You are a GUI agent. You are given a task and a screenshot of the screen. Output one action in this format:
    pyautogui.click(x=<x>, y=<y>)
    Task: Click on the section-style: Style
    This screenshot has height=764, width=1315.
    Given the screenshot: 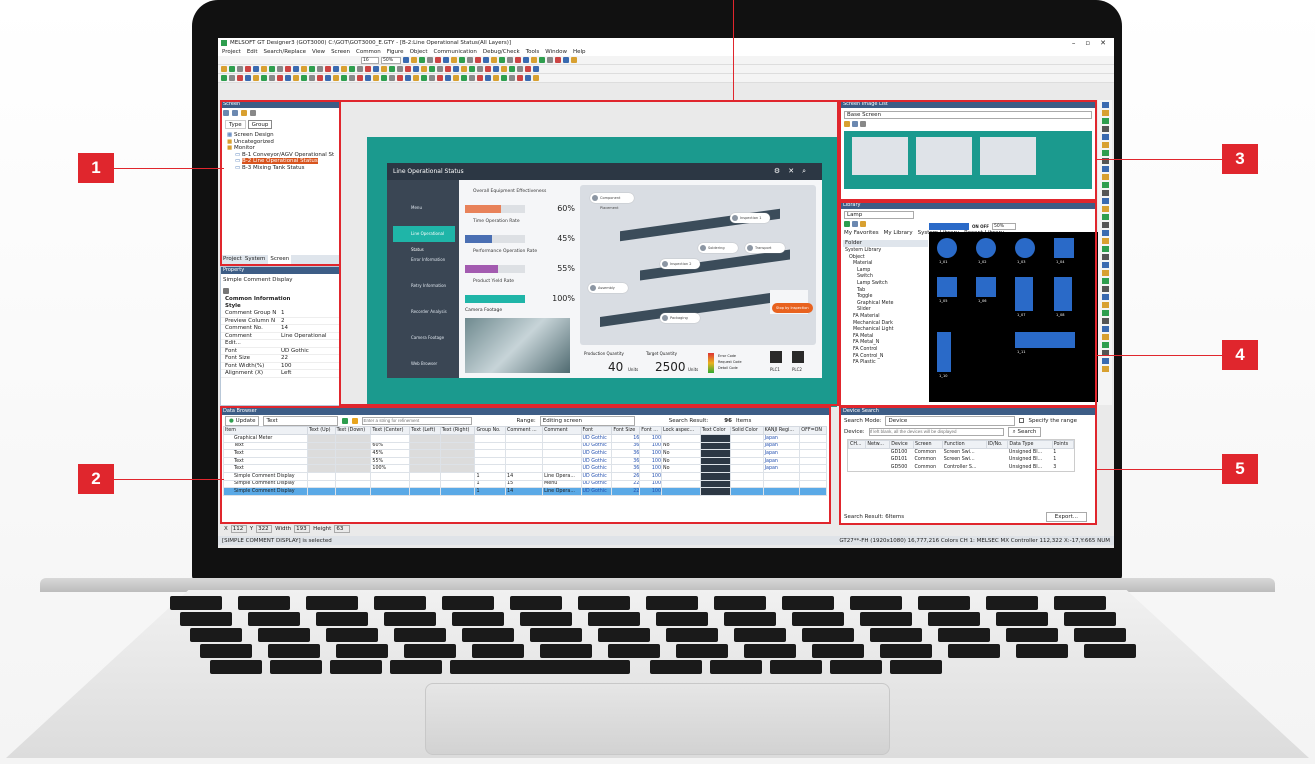 What is the action you would take?
    pyautogui.click(x=280, y=306)
    